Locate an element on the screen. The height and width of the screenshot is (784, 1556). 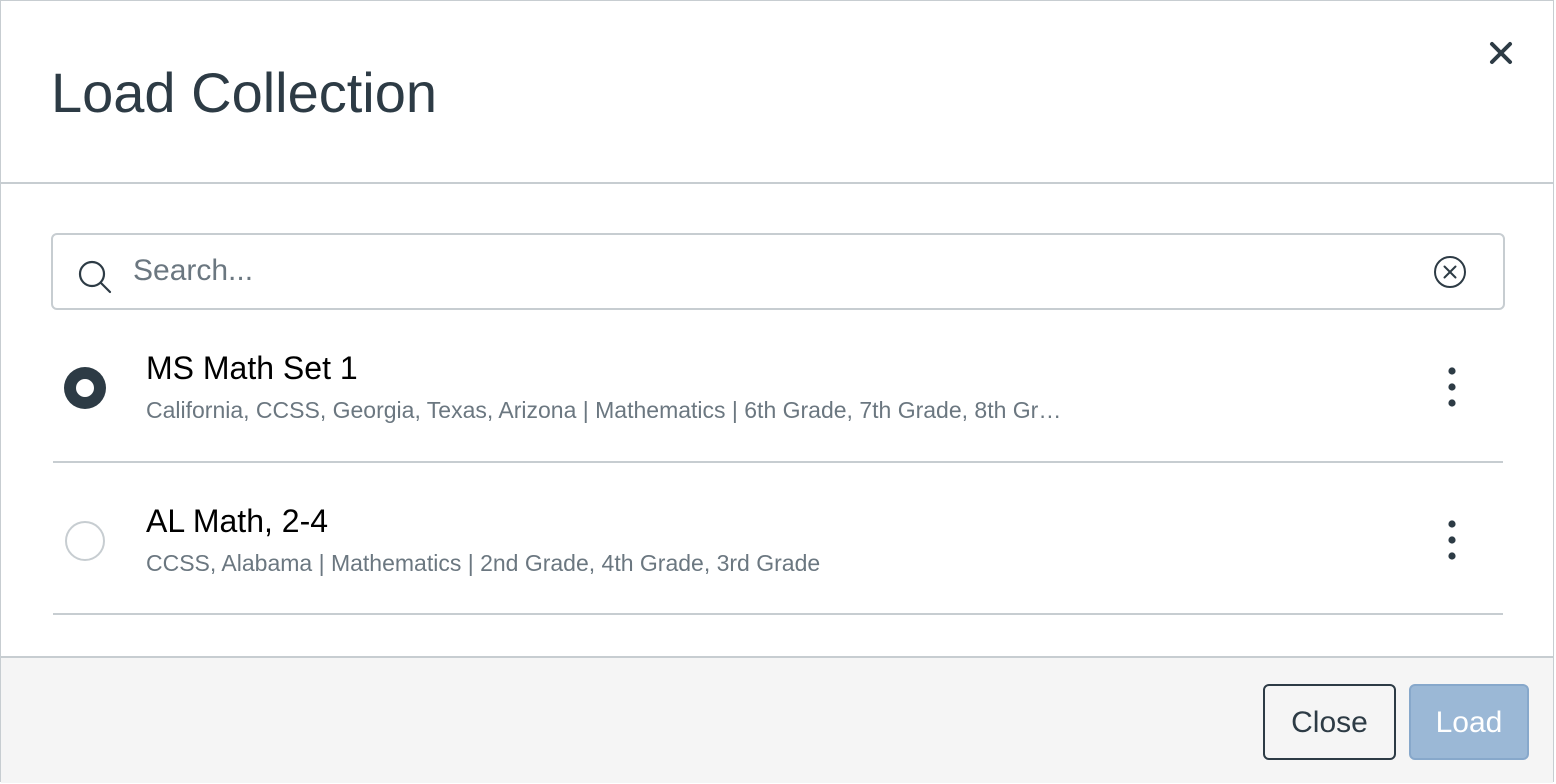
collection-name: MS Math Set 1 is located at coordinates (252, 368).